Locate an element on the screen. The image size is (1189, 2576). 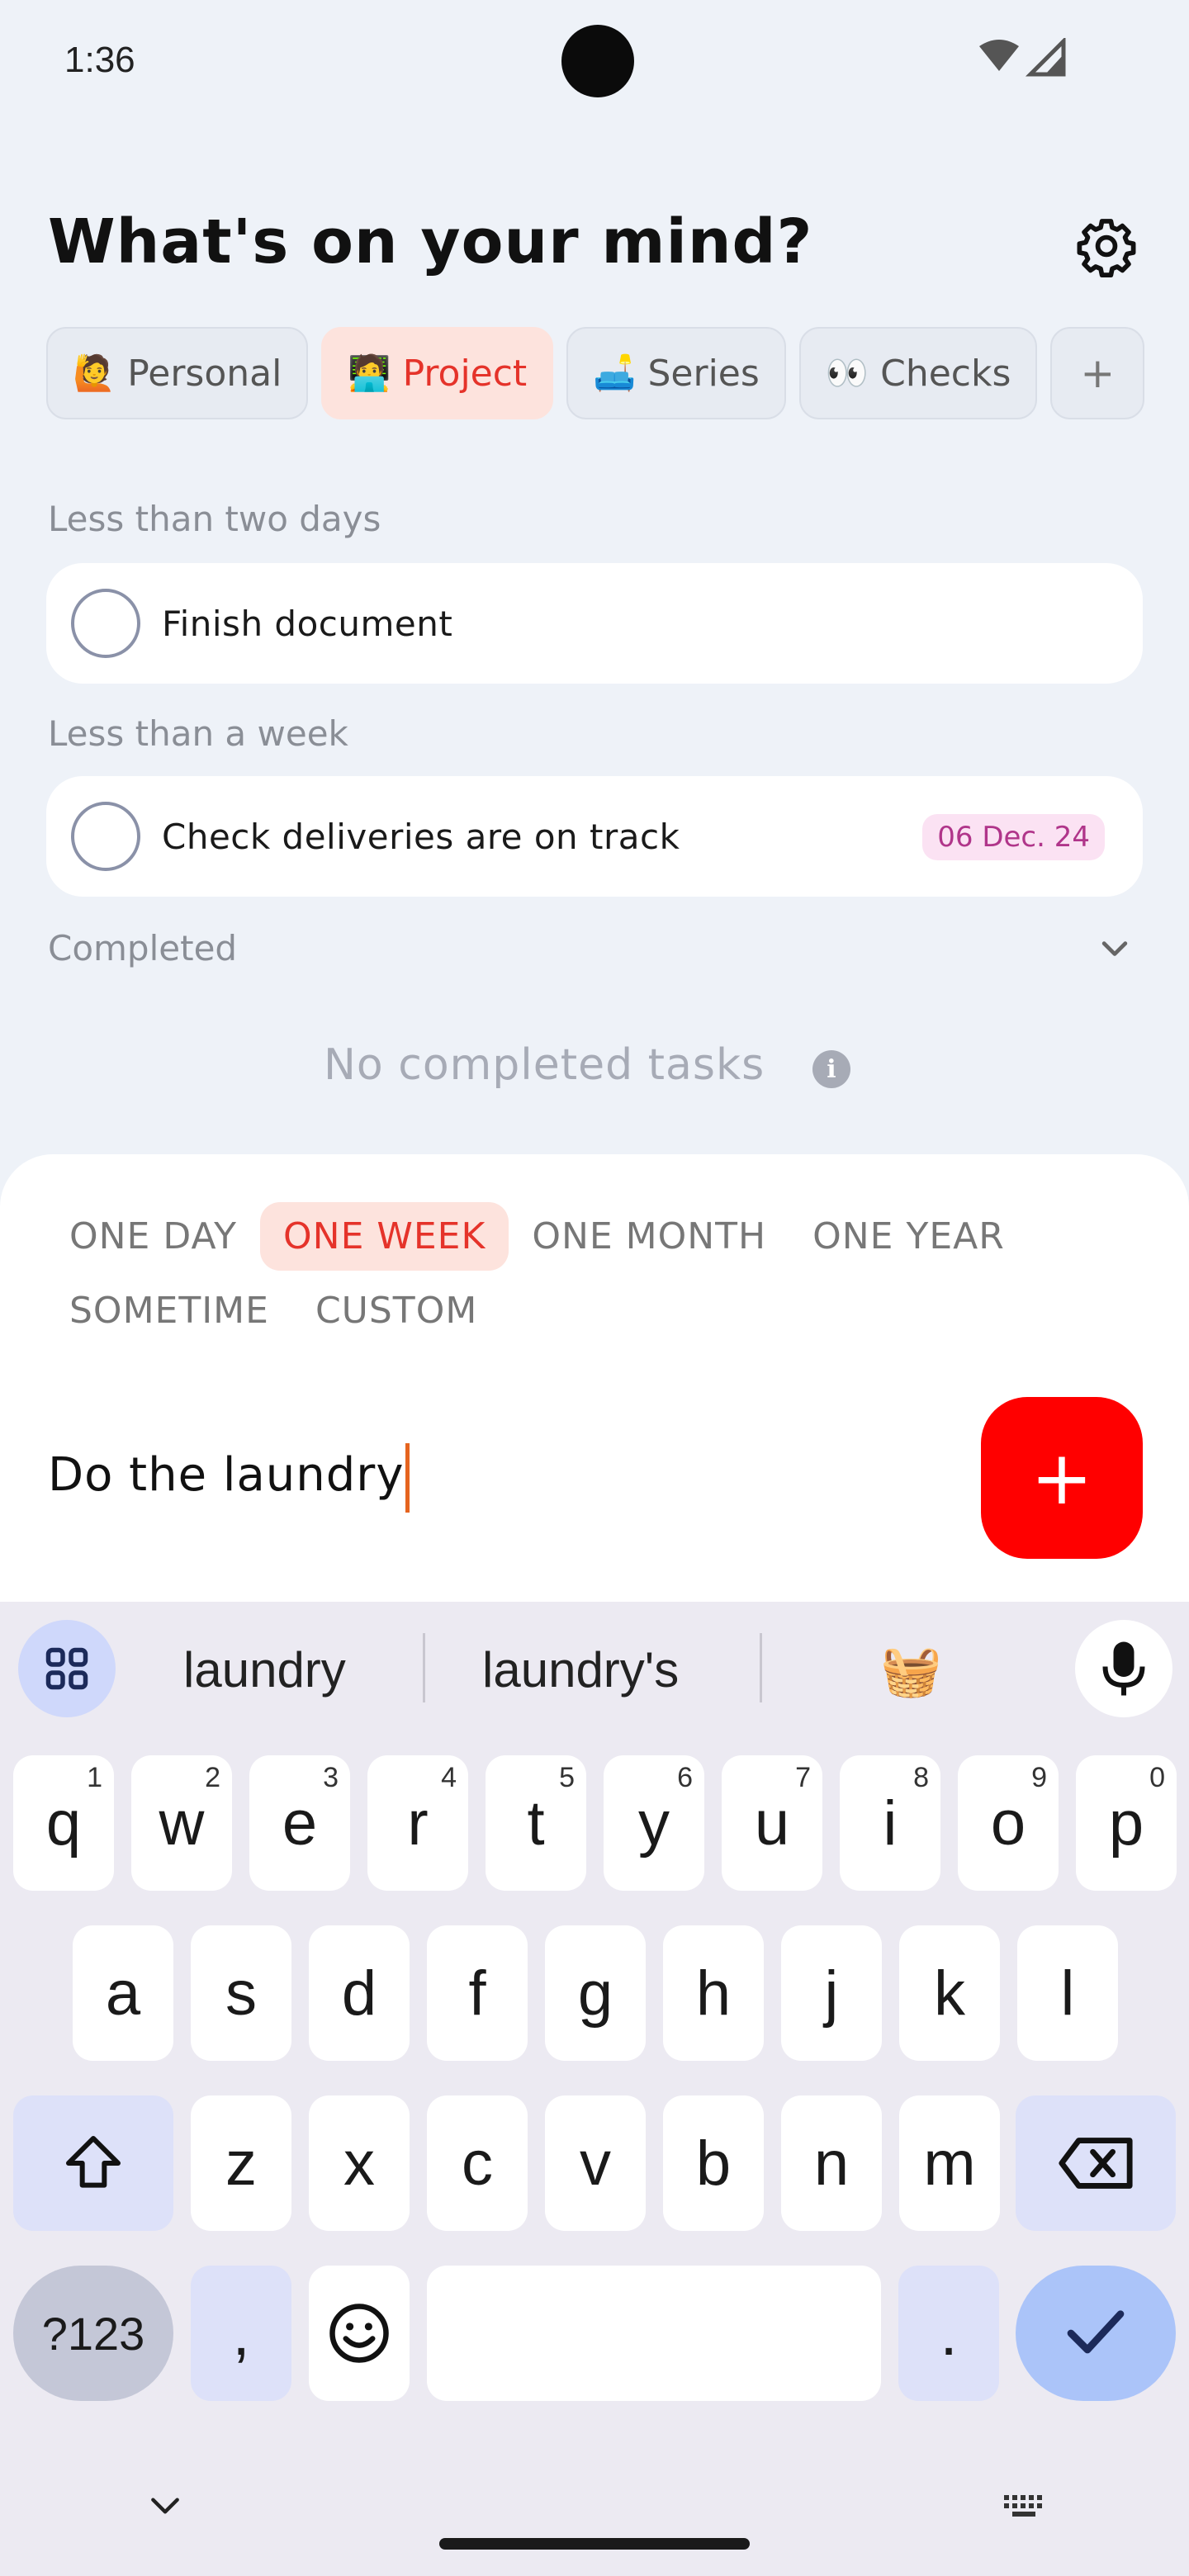
add-task-button: + is located at coordinates (1062, 1478).